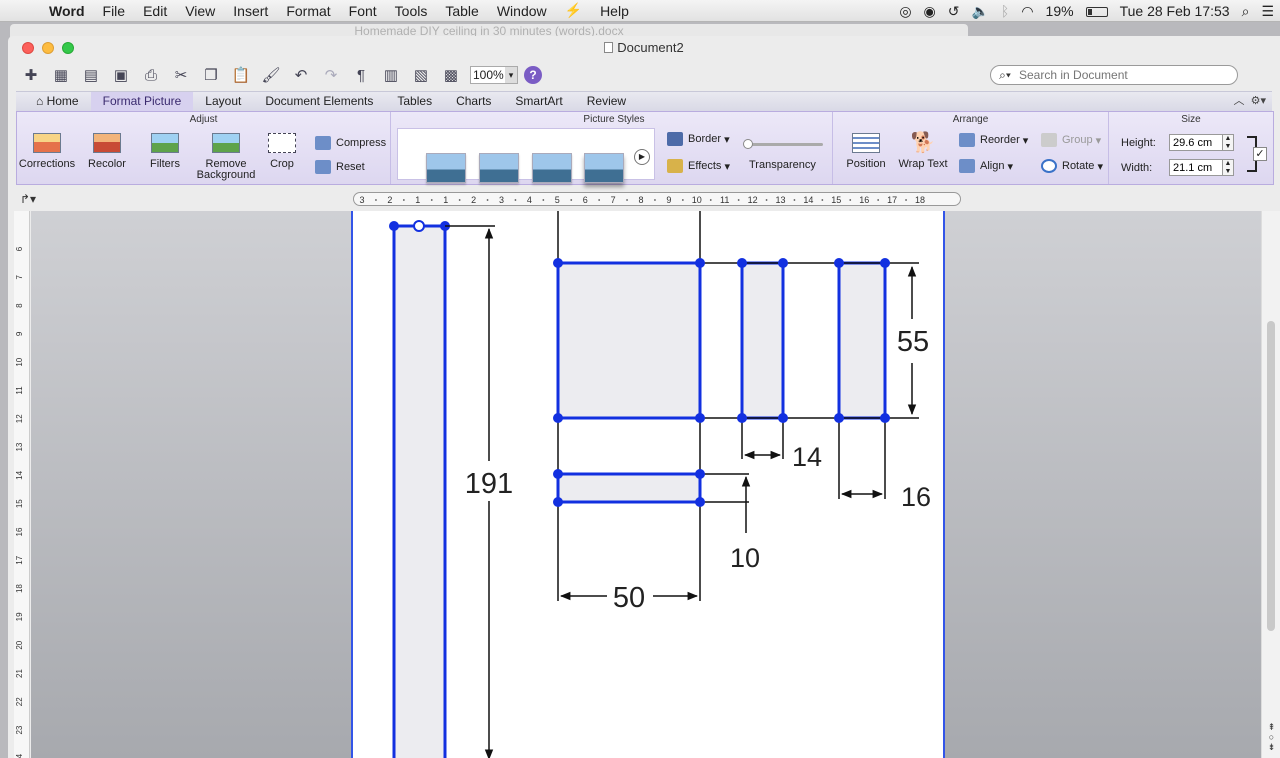 The width and height of the screenshot is (1280, 758). I want to click on effects-button: Effects ▾, so click(698, 166).